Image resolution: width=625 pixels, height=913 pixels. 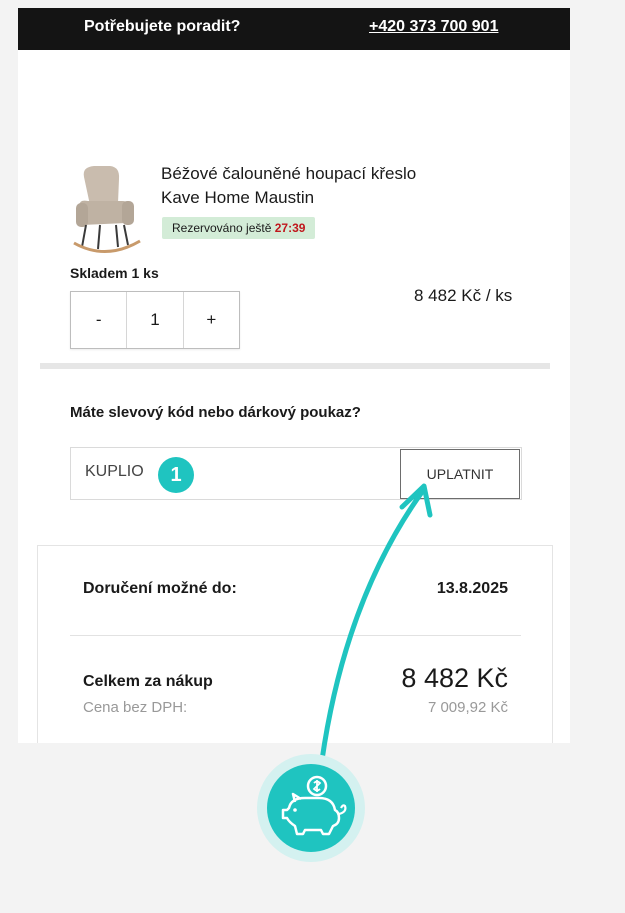 I want to click on top-bar: Potřebujete poradit? +420 373 700 901, so click(x=294, y=29).